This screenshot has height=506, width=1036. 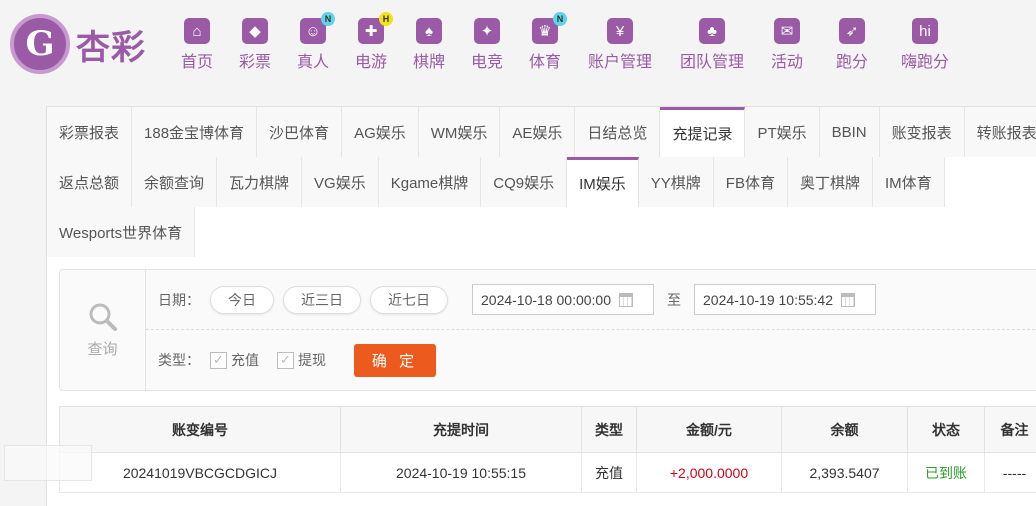 What do you see at coordinates (620, 31) in the screenshot?
I see `account-icon: ¥` at bounding box center [620, 31].